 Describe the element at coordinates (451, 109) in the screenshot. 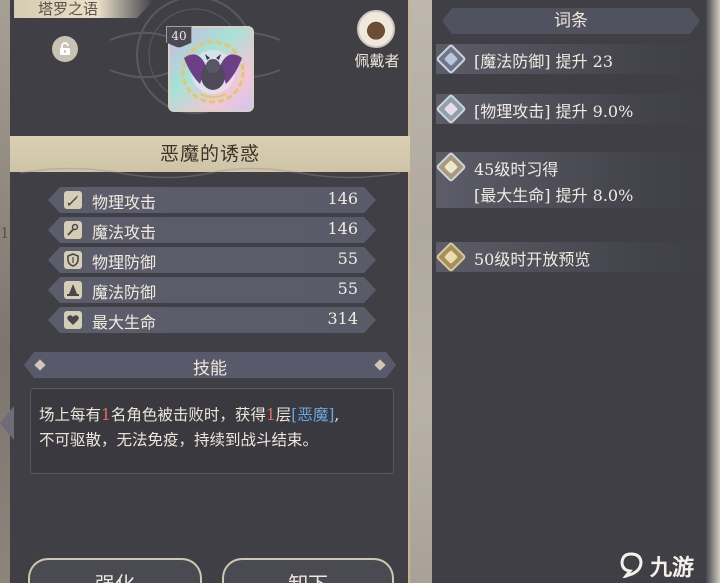

I see `teal-gem-icon` at that location.